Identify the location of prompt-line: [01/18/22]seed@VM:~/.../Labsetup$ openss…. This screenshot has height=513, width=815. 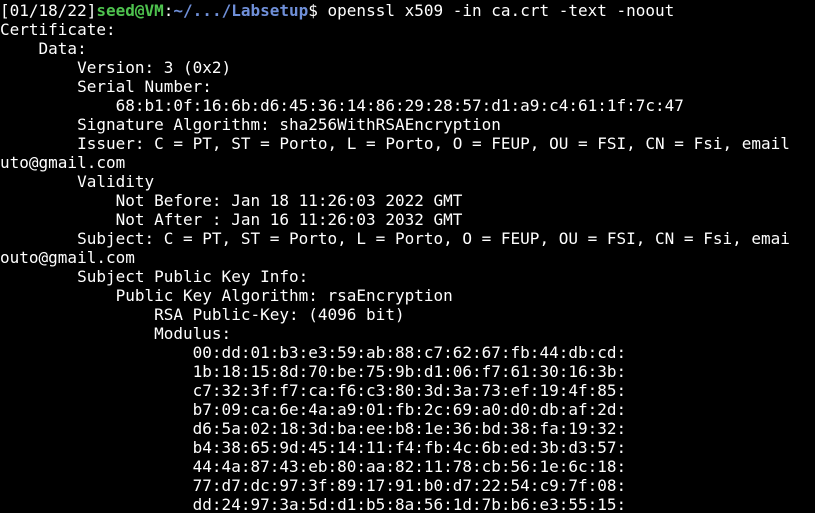
(407, 10).